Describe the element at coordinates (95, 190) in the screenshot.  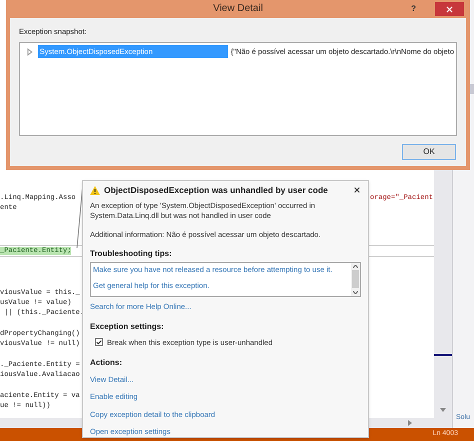
I see `warning-icon` at that location.